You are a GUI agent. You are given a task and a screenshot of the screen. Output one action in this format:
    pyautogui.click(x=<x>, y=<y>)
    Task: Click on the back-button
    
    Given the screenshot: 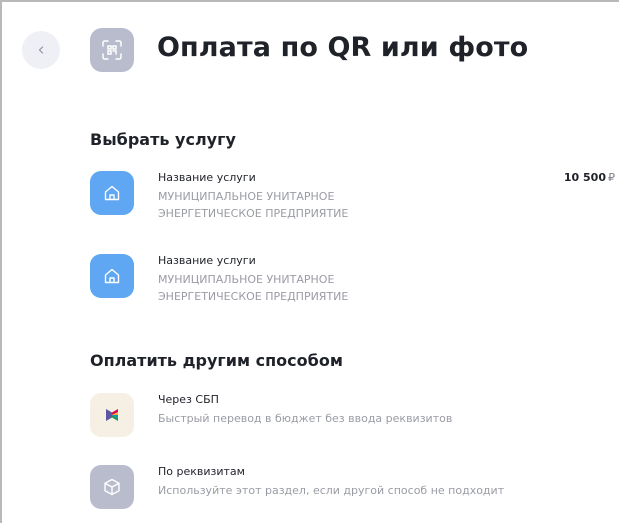 What is the action you would take?
    pyautogui.click(x=41, y=50)
    